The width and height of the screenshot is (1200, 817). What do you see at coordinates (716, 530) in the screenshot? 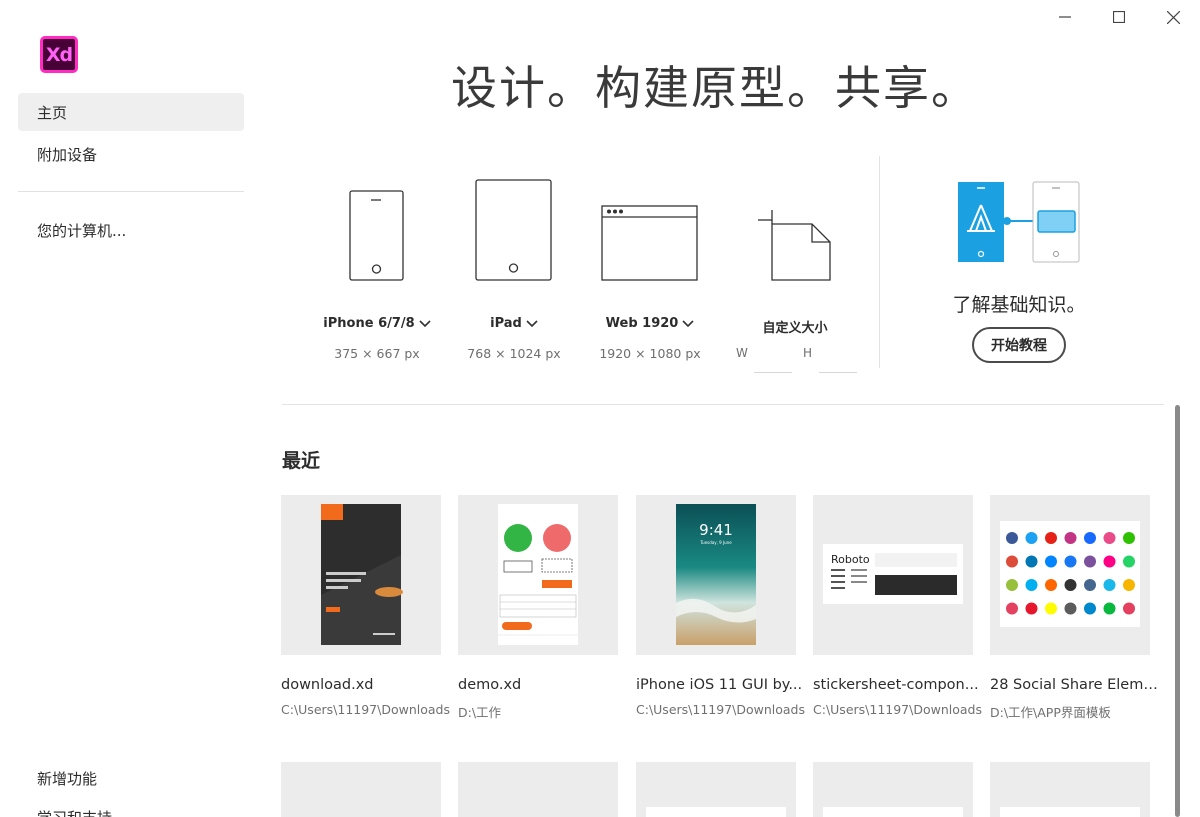
I see `thumb-clock: 9:41` at bounding box center [716, 530].